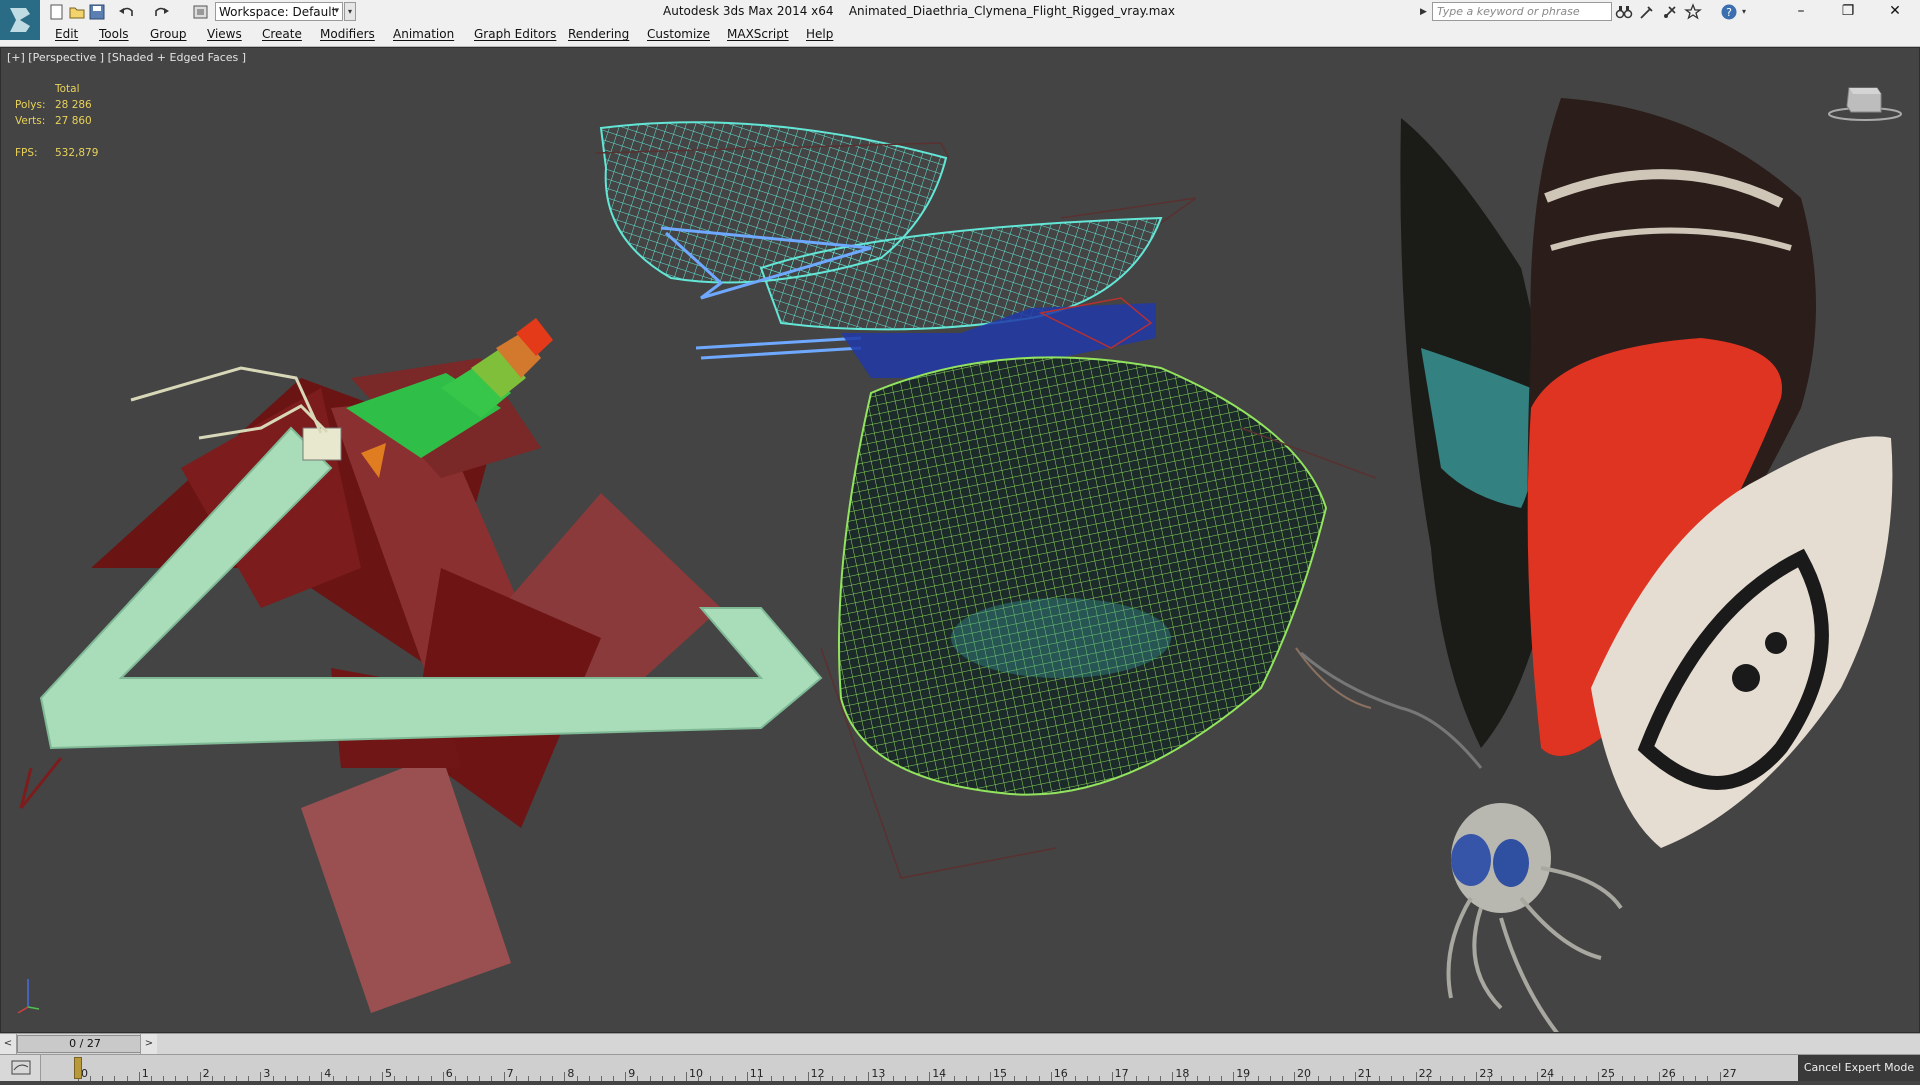 This screenshot has height=1085, width=1920. Describe the element at coordinates (279, 11) in the screenshot. I see `workspace-dropdown: Workspace: Default ▾` at that location.